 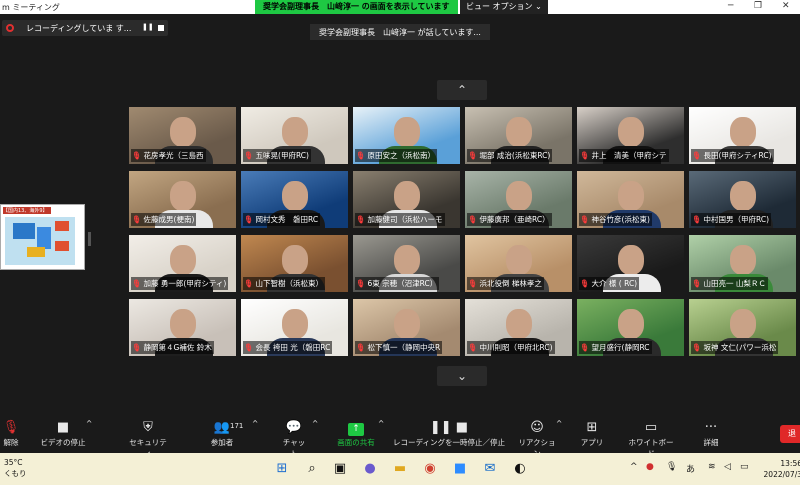 I want to click on participant-name: 伊藤廣邦（亜崎RC）, so click(x=514, y=219).